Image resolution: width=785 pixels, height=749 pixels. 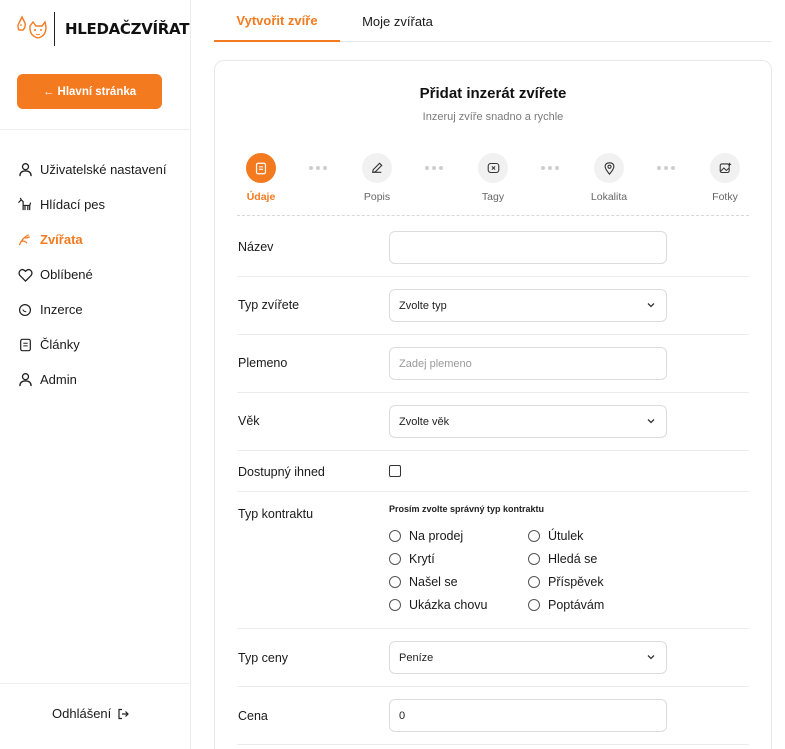 I want to click on form-row-available: Dostupný ihned, so click(x=493, y=471).